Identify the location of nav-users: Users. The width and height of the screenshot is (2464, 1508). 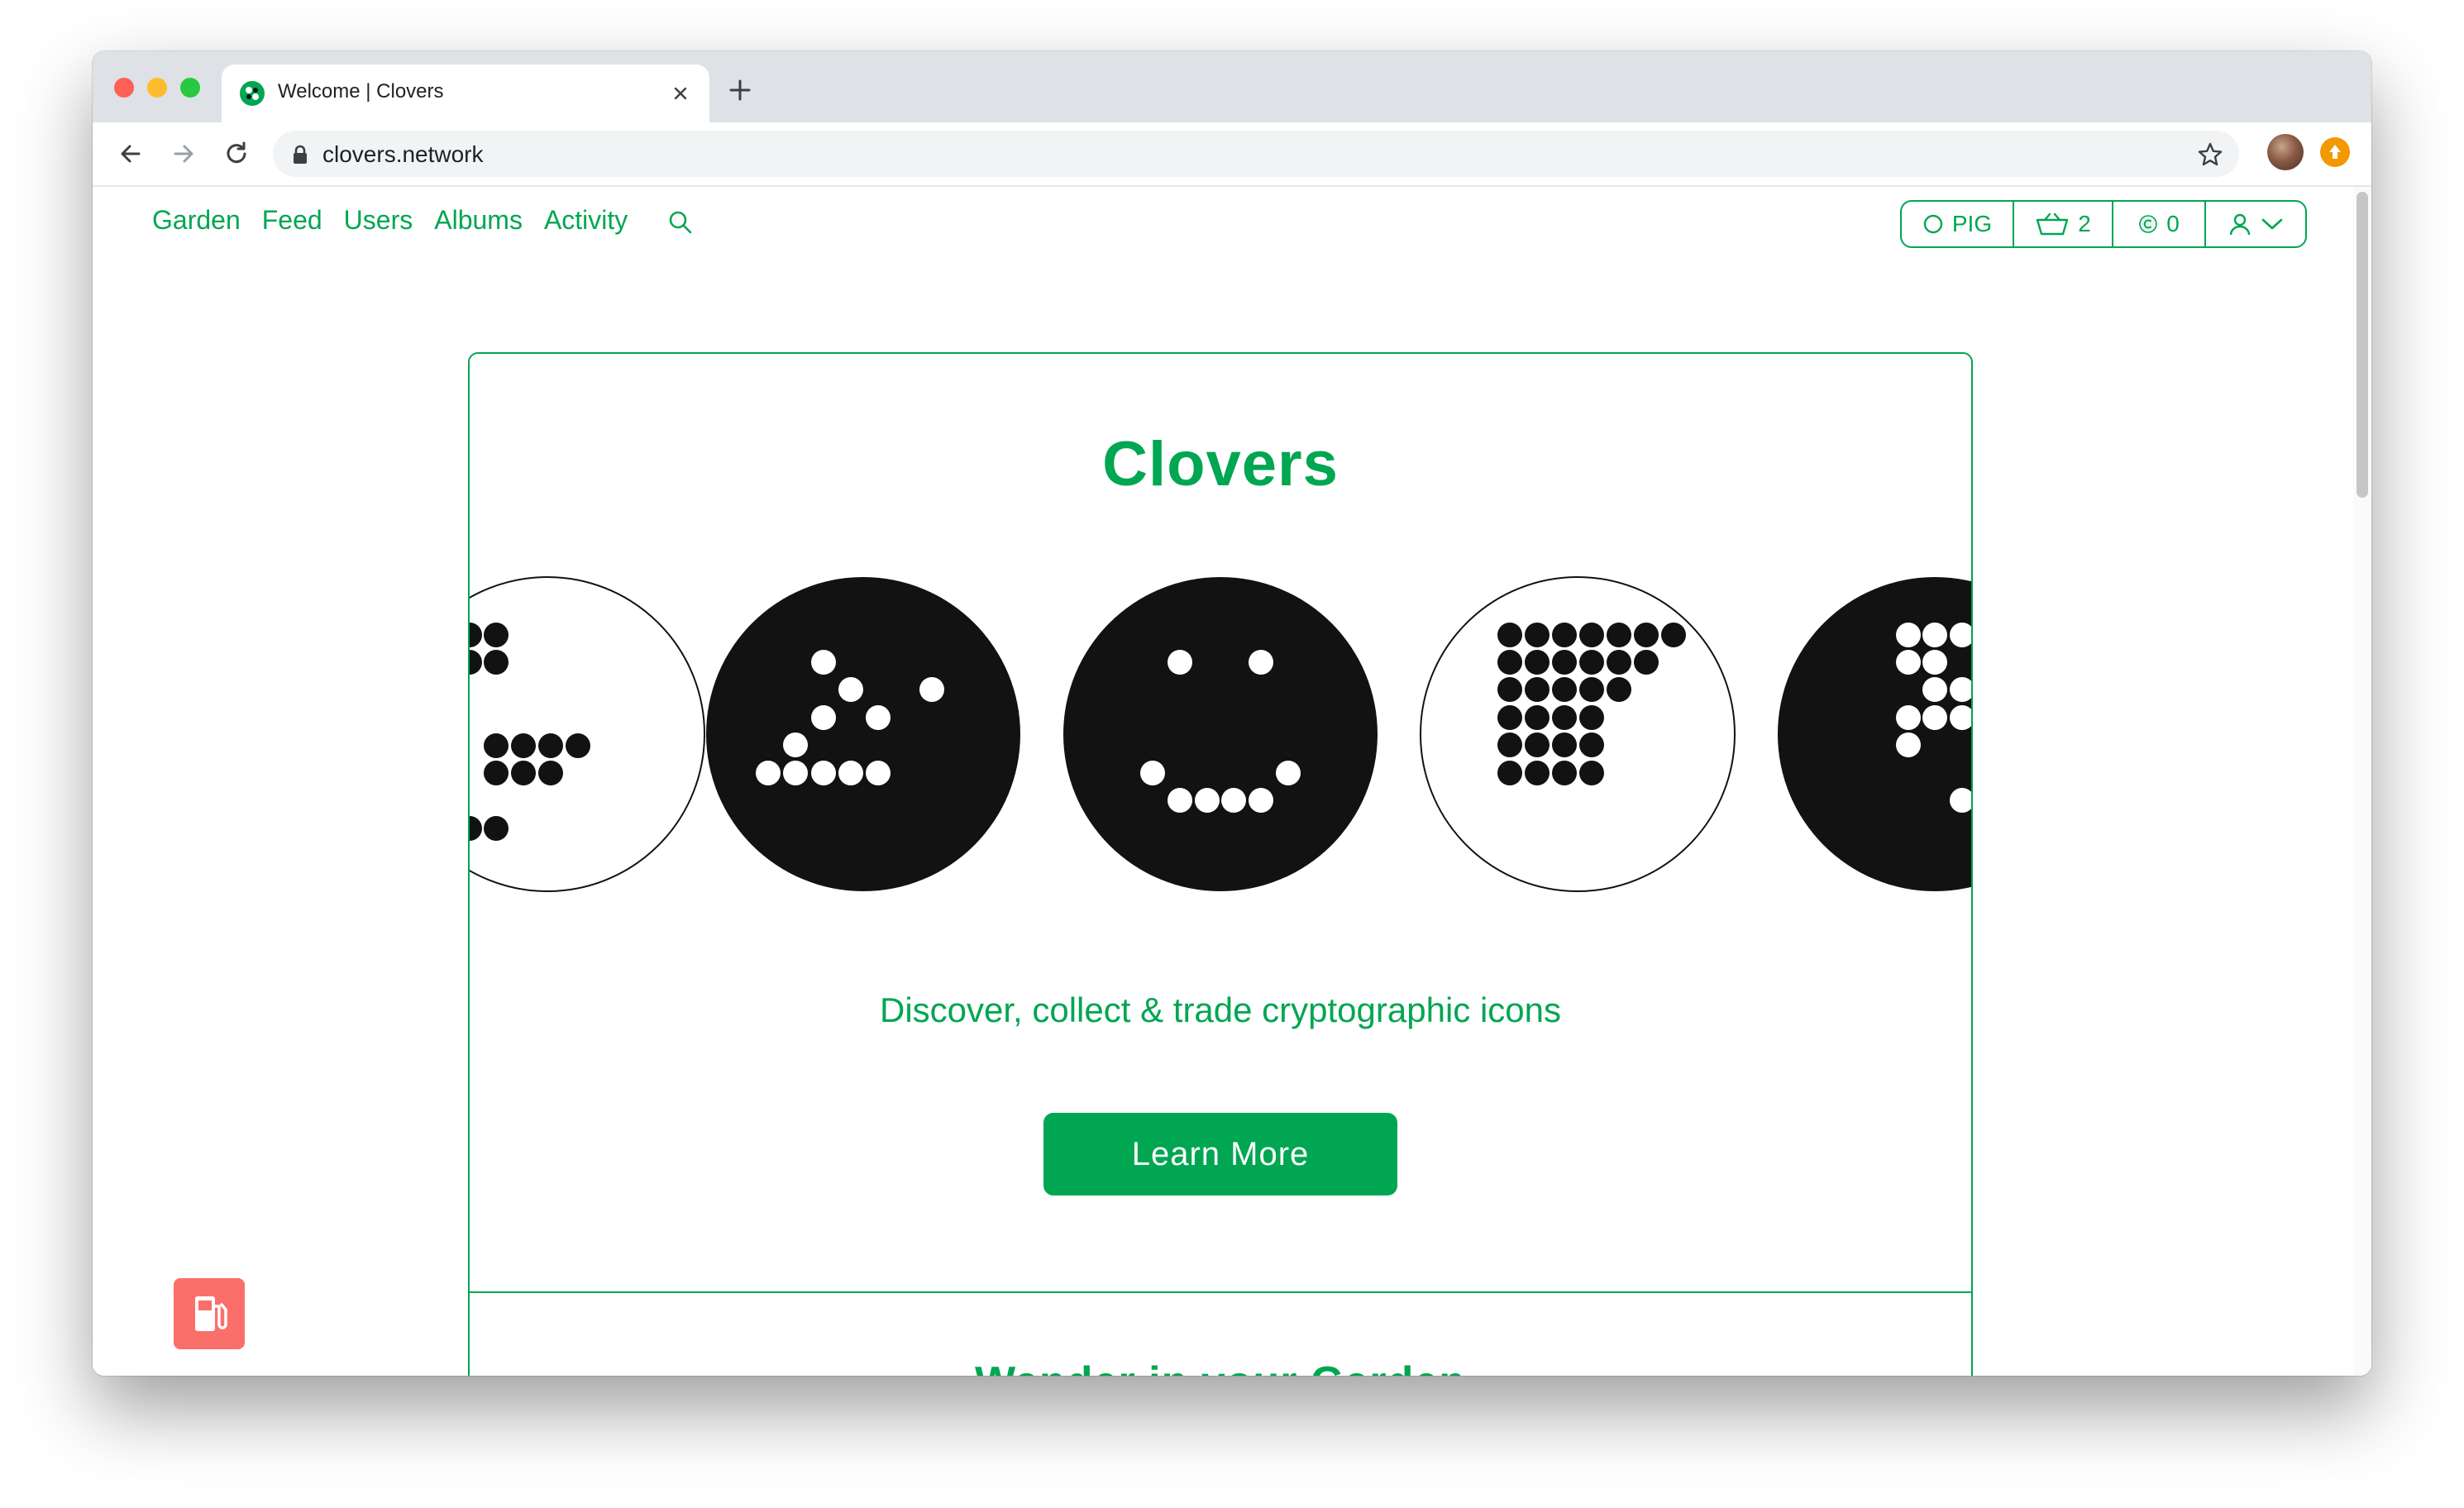
(379, 224).